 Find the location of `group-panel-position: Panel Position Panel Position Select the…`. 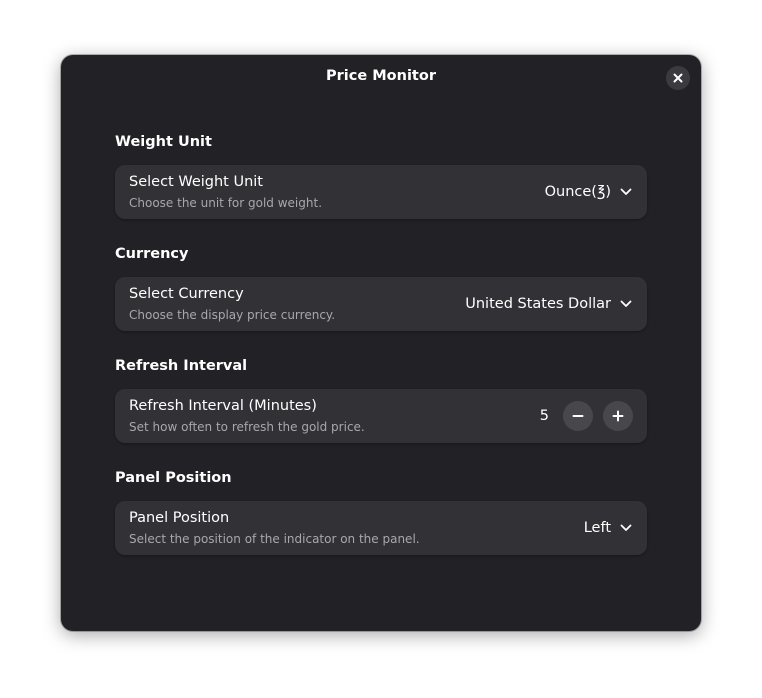

group-panel-position: Panel Position Panel Position Select the… is located at coordinates (381, 512).